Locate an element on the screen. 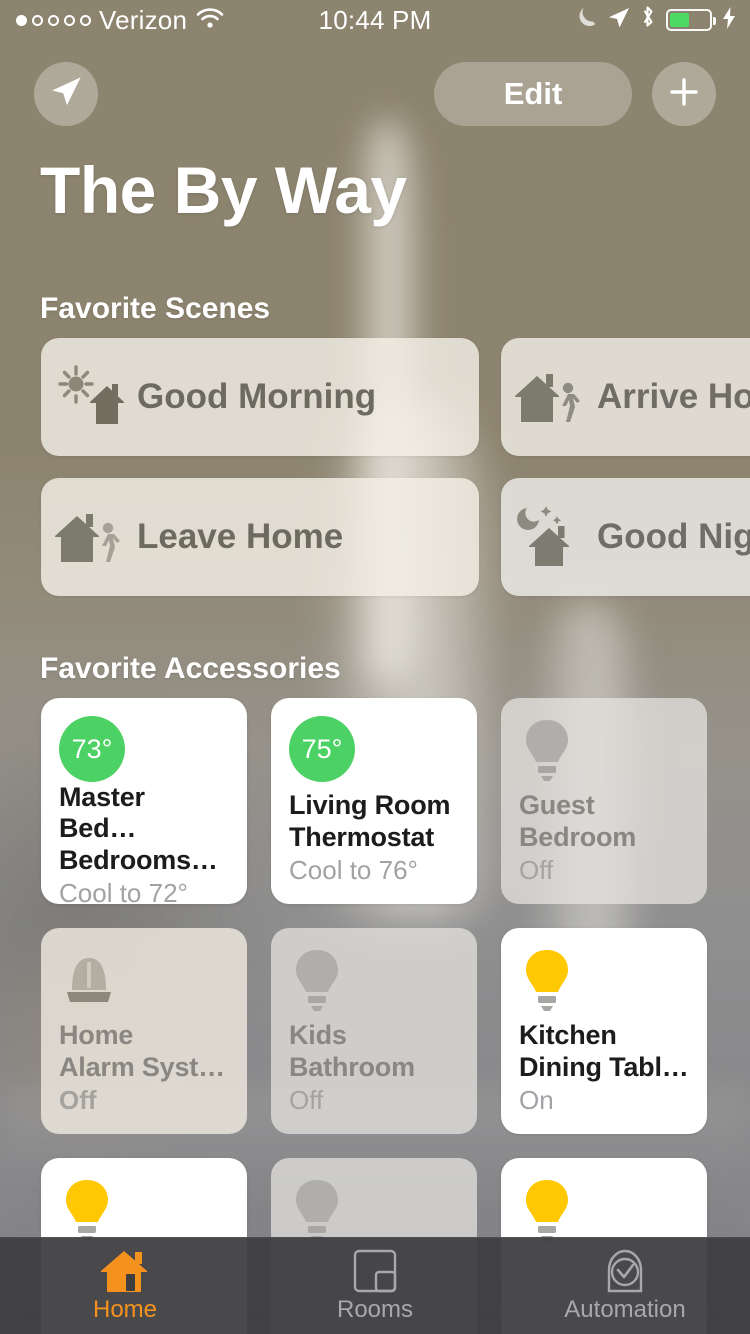 The width and height of the screenshot is (750, 1334). accessory-text: Guest Bedroom Off is located at coordinates (604, 838).